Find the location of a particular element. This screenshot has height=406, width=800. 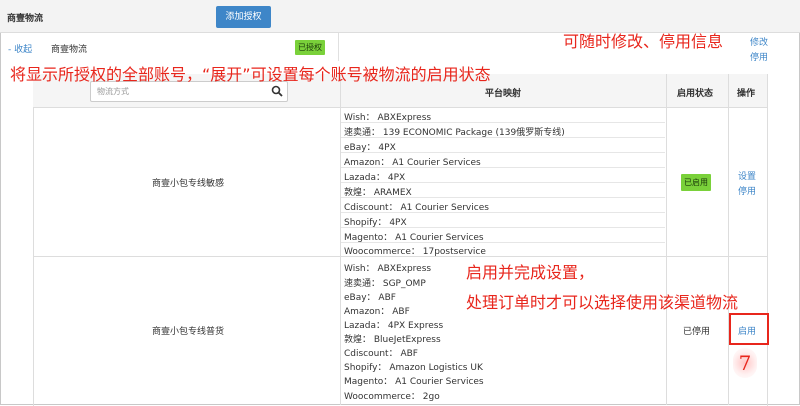

settings-link: 设置 is located at coordinates (747, 175).